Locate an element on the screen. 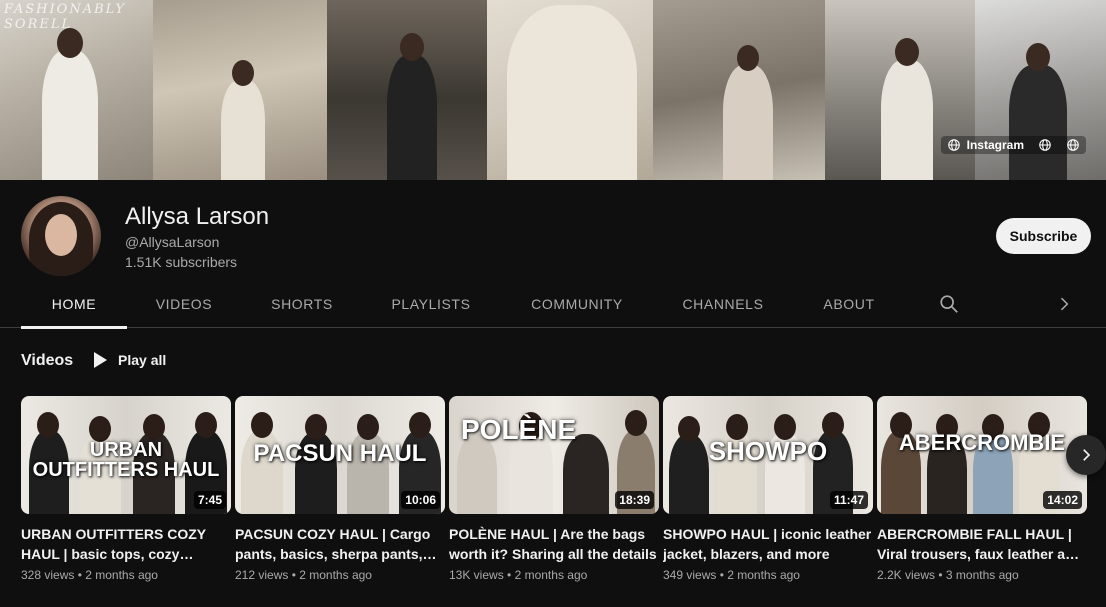 The image size is (1106, 607). banner-link-instagram: Instagram is located at coordinates (985, 145).